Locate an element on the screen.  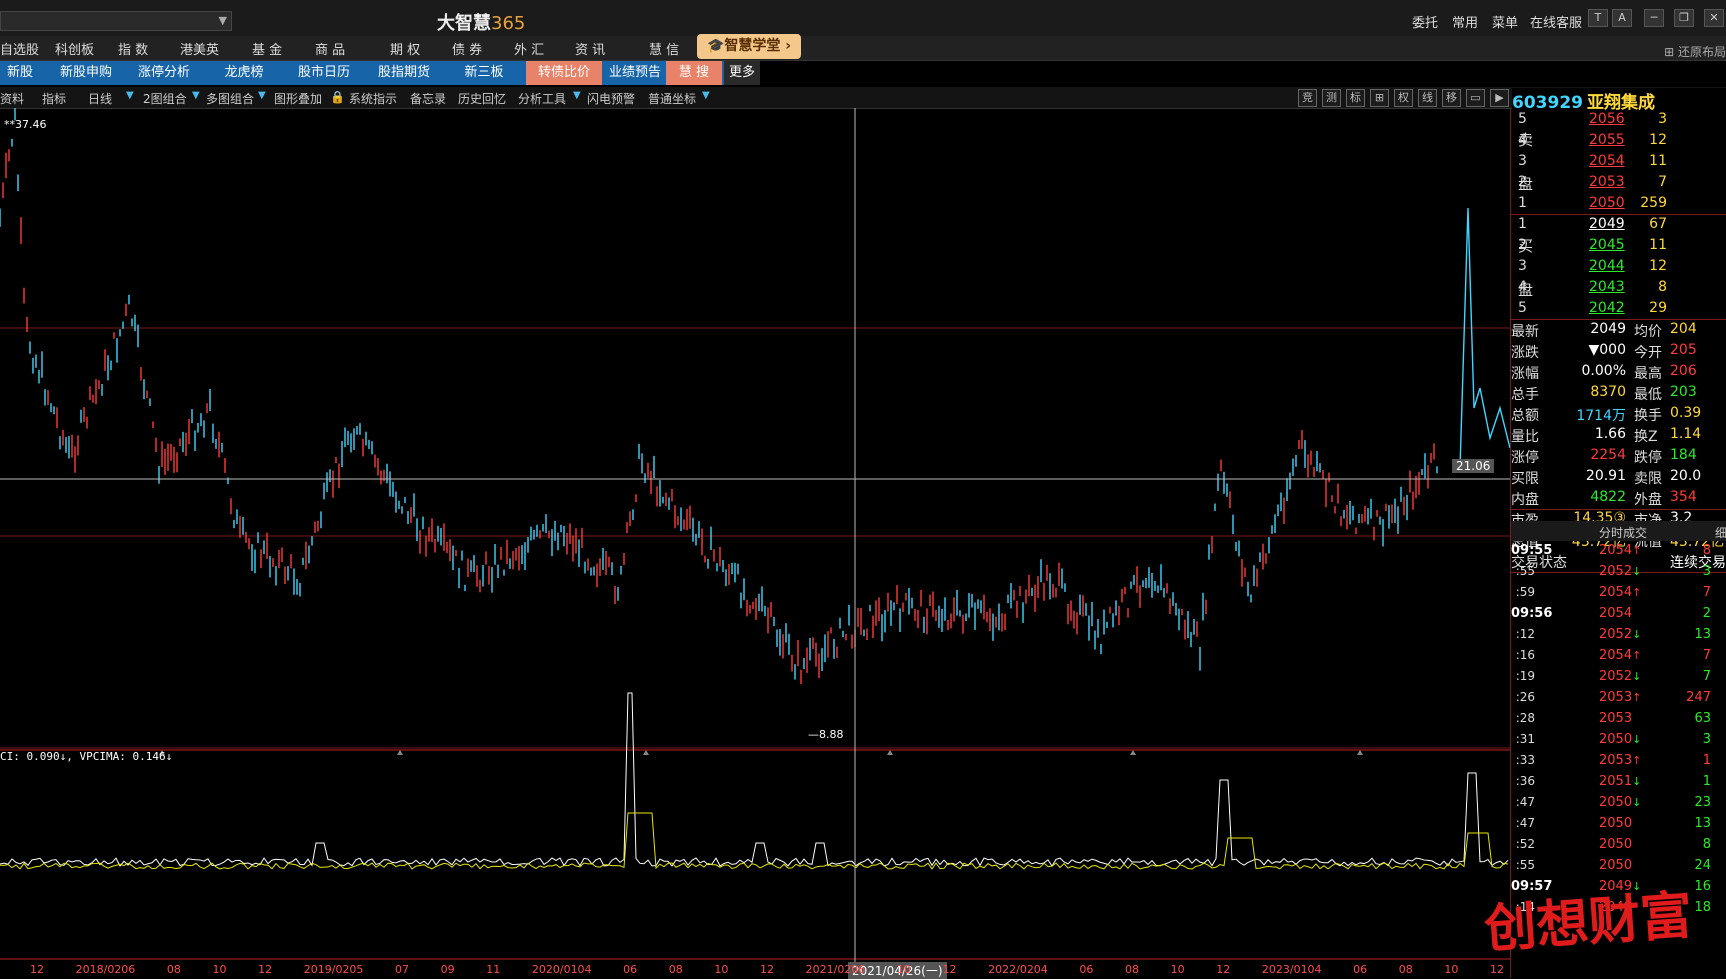
tool-flash-alert: 闪电预警 is located at coordinates (611, 98).